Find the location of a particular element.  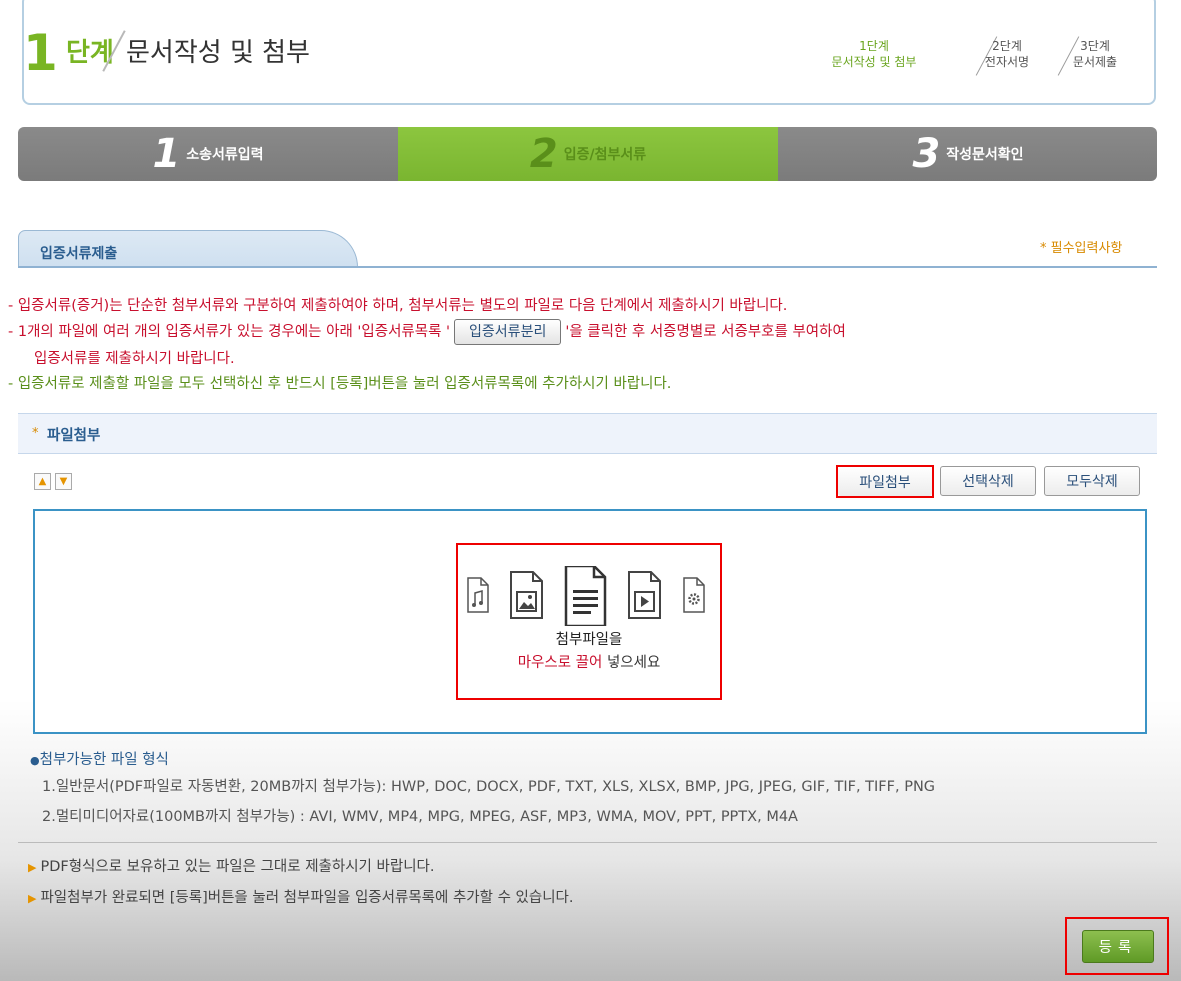

delete-selected-button: 선택삭제 is located at coordinates (988, 481).